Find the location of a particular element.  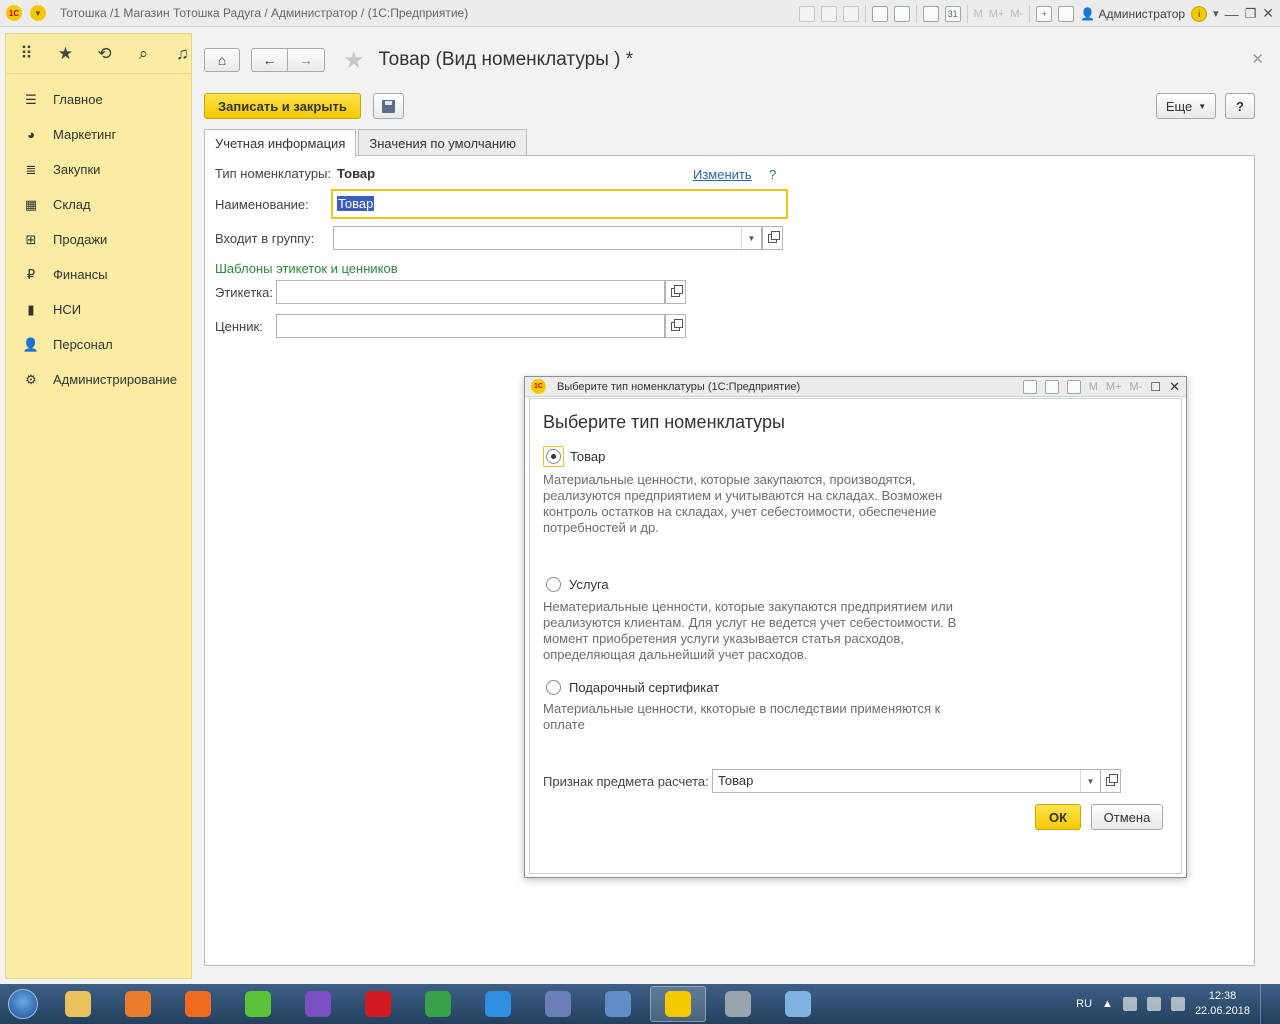

save-button is located at coordinates (388, 106).